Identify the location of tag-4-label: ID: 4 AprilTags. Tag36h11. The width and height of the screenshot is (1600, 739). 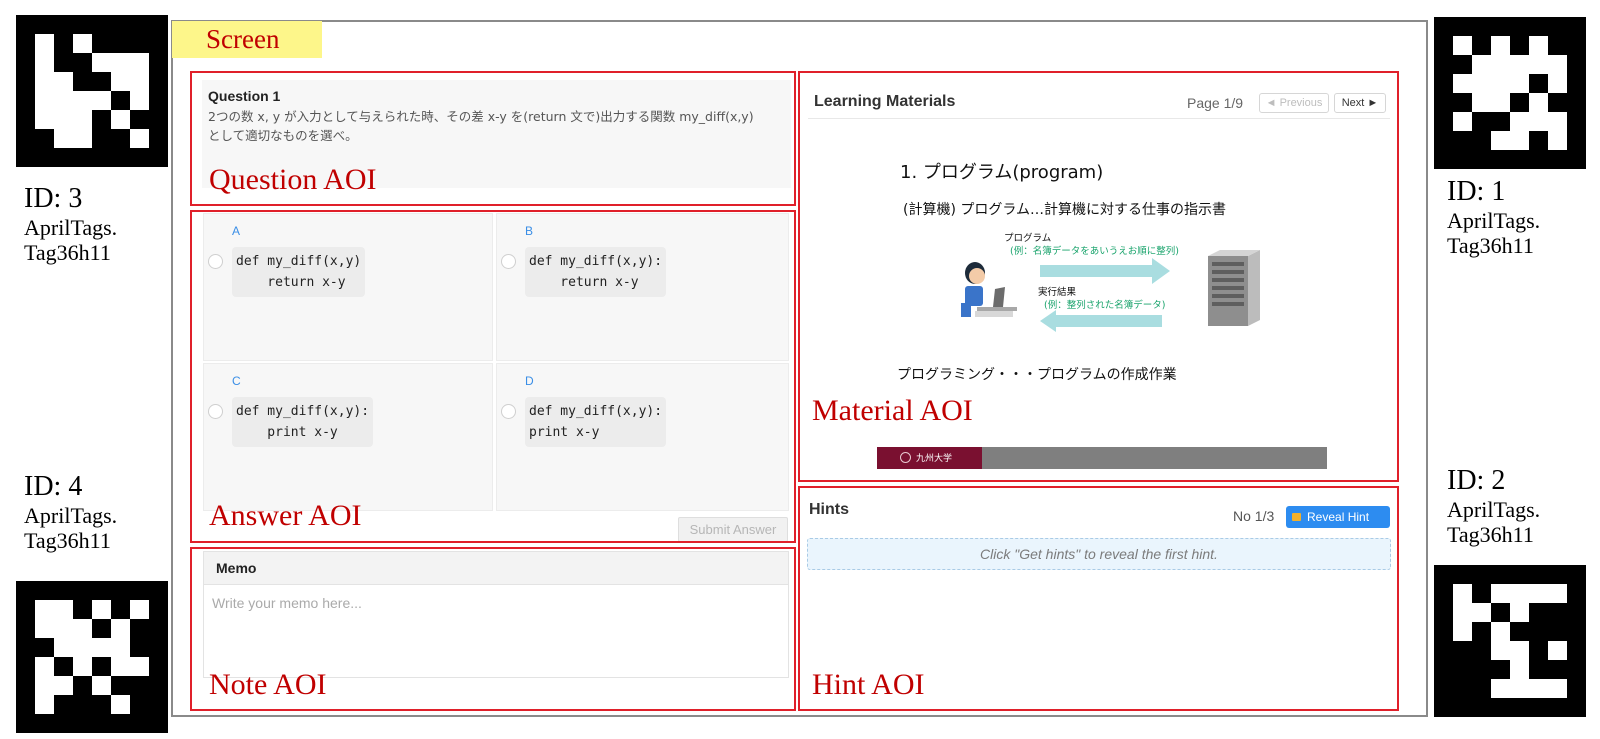
(70, 512).